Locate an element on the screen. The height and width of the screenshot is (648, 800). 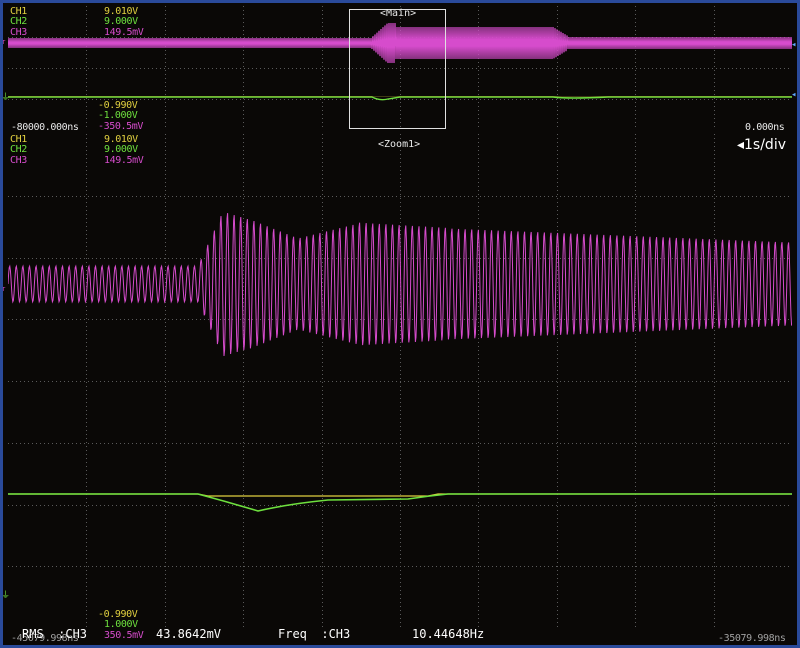
main-ch3-name: CH3 is located at coordinates (18, 32).